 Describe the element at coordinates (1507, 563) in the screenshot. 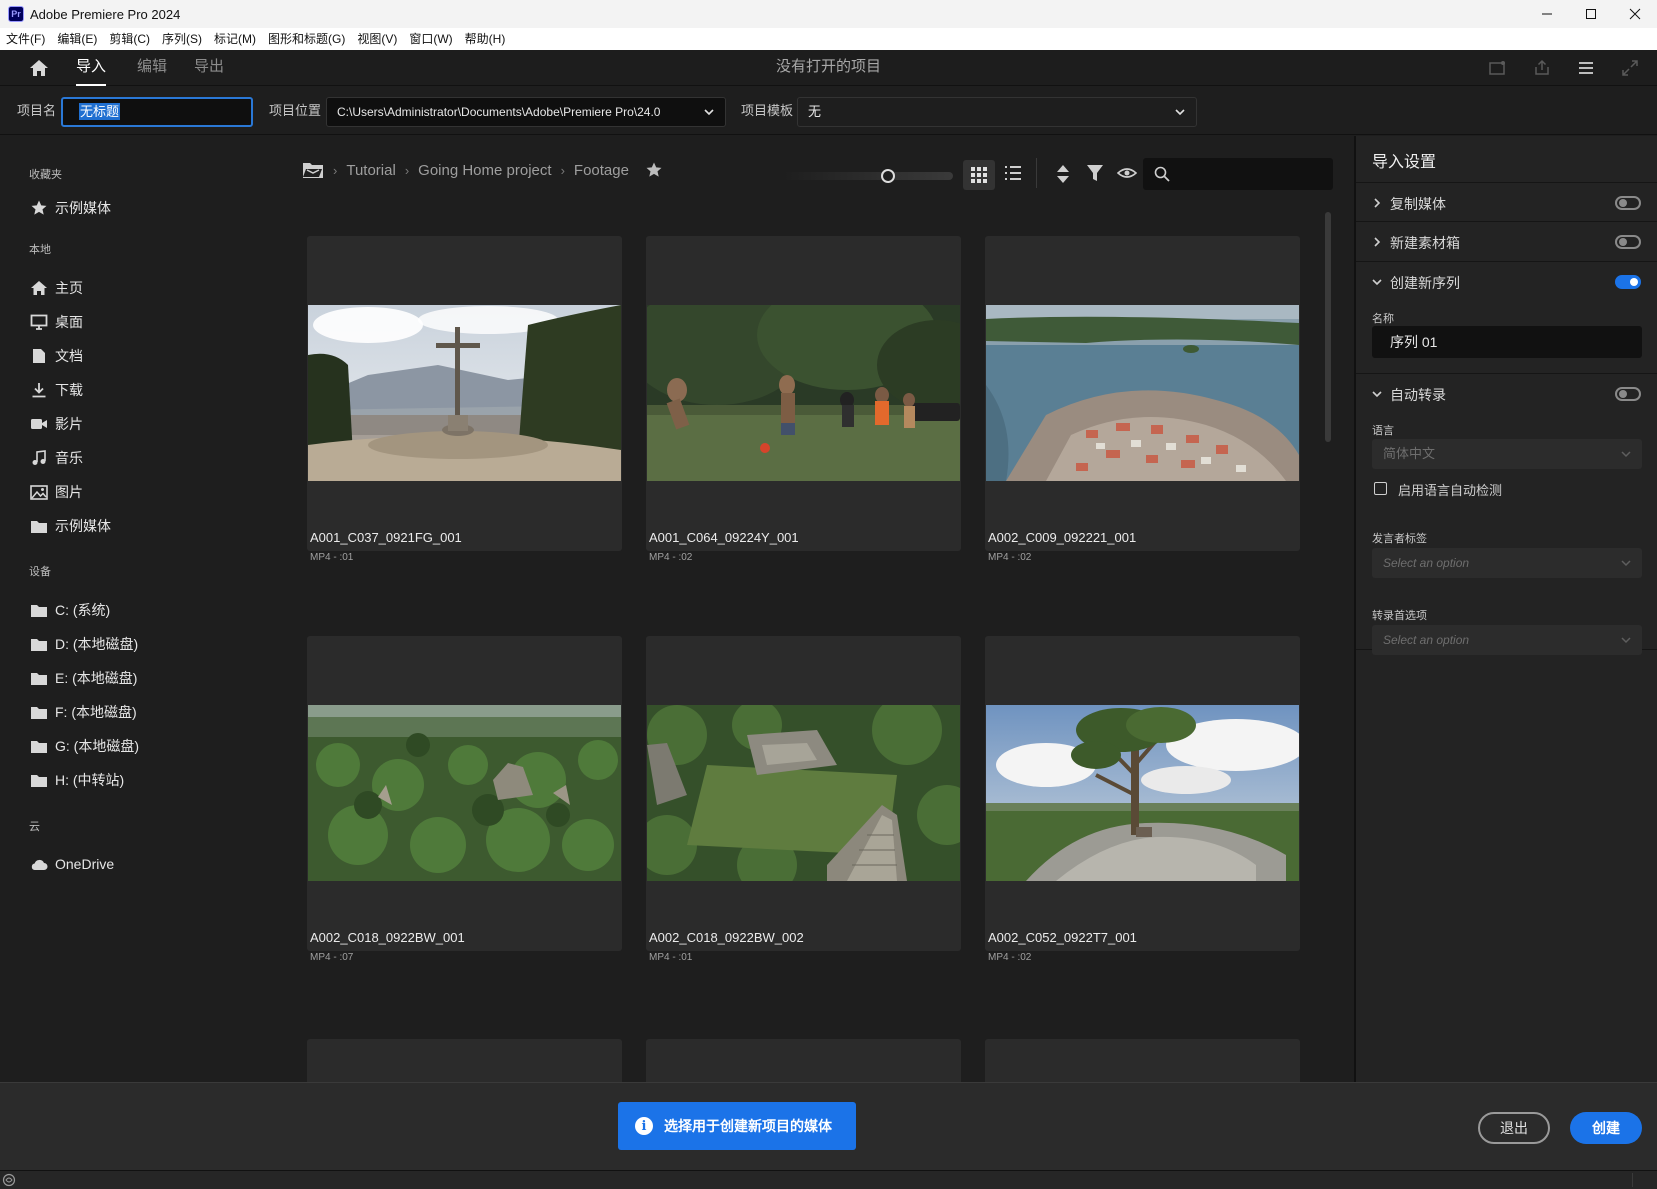

I see `speaker-labels-select: Select an option` at that location.